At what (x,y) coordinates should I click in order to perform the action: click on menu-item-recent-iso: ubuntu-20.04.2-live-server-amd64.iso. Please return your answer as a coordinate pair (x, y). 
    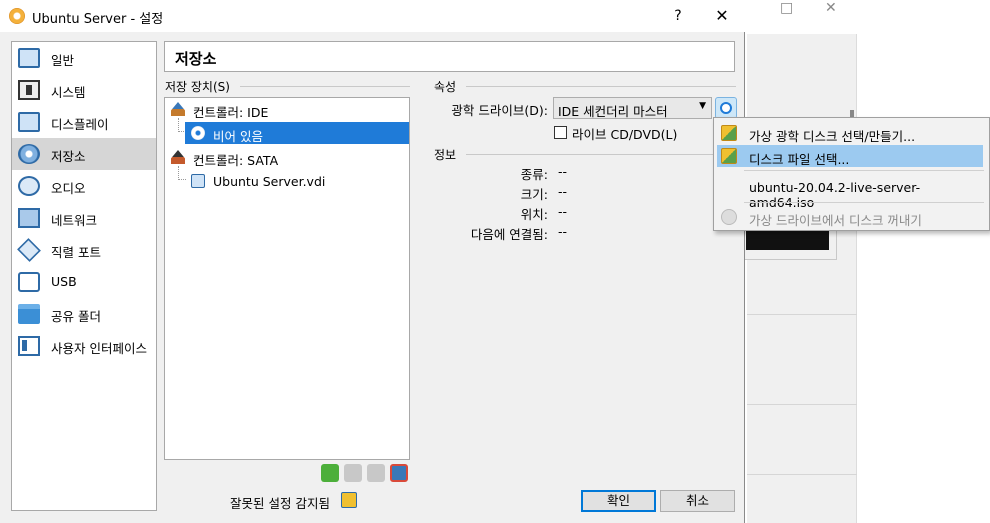
    Looking at the image, I should click on (850, 193).